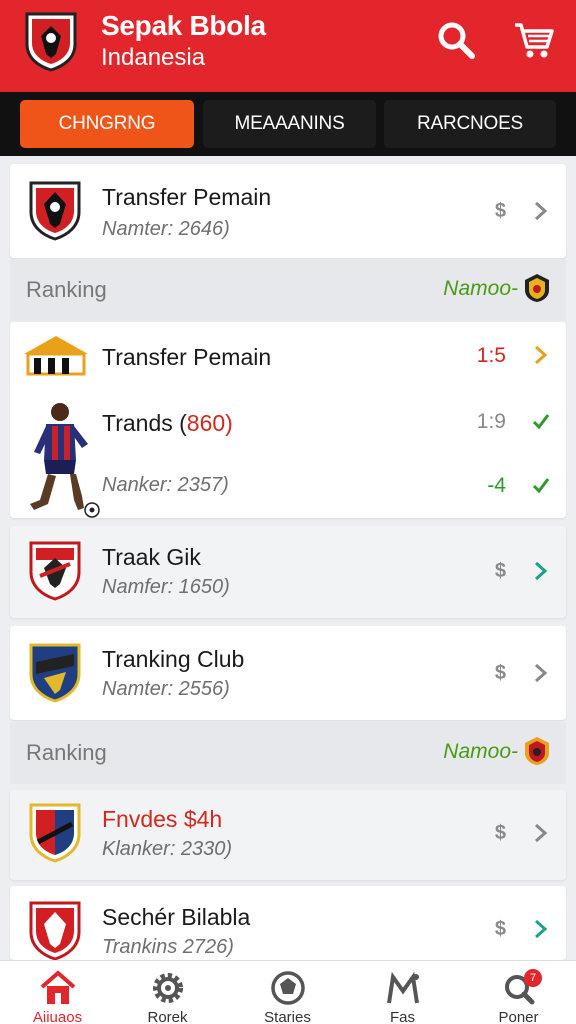  Describe the element at coordinates (165, 485) in the screenshot. I see `item-subtitle: Nanker: 2357)` at that location.